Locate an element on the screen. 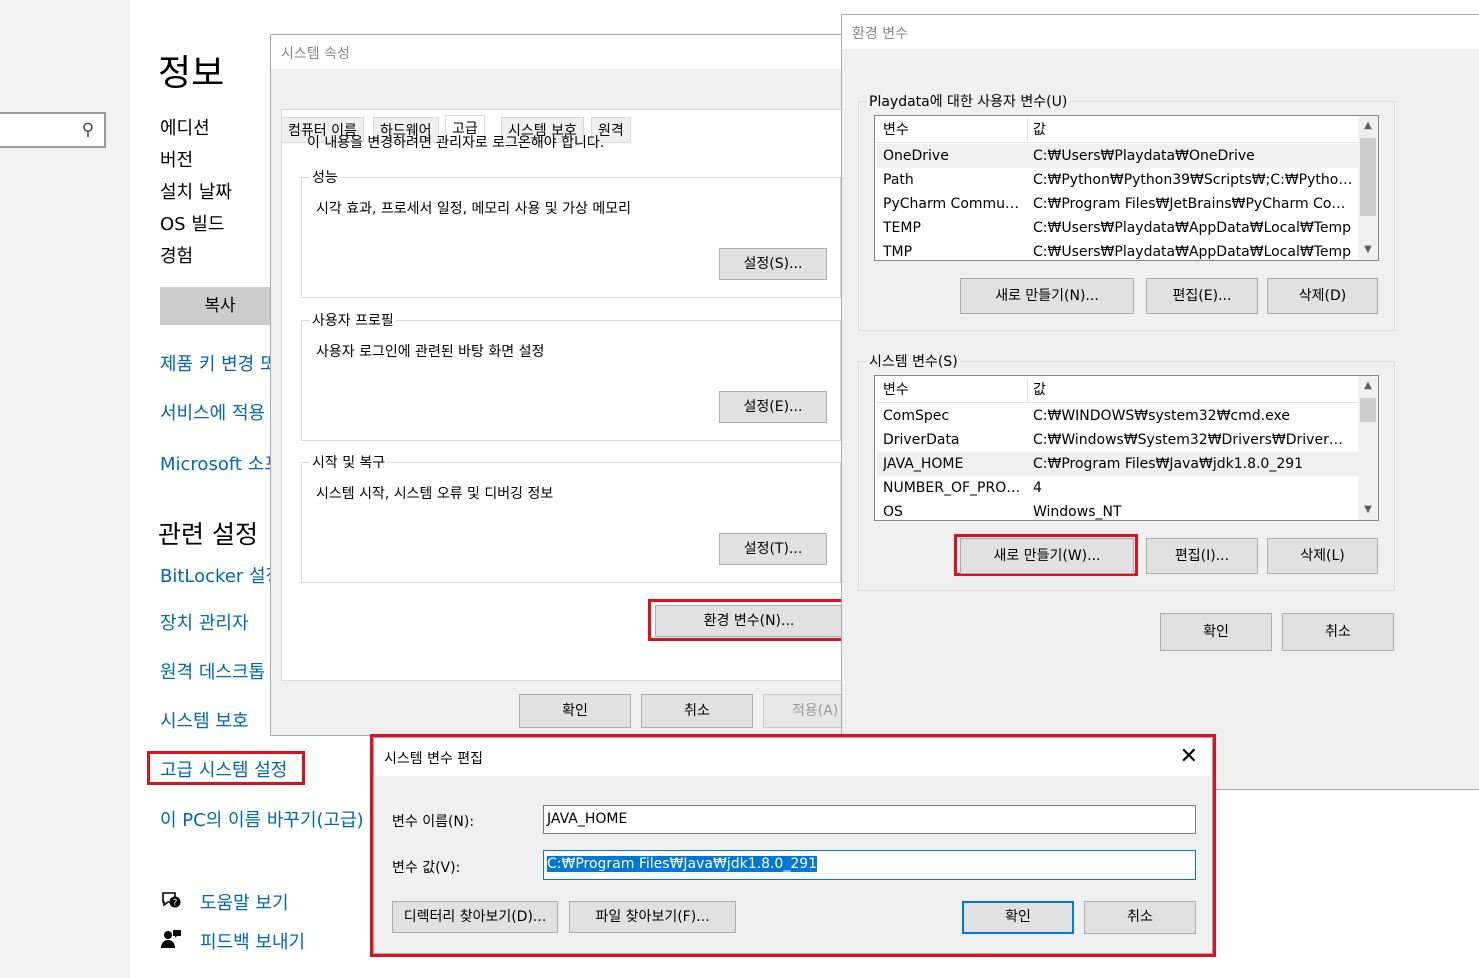 Image resolution: width=1479 pixels, height=978 pixels. help-link: 도움말 보기 is located at coordinates (244, 902).